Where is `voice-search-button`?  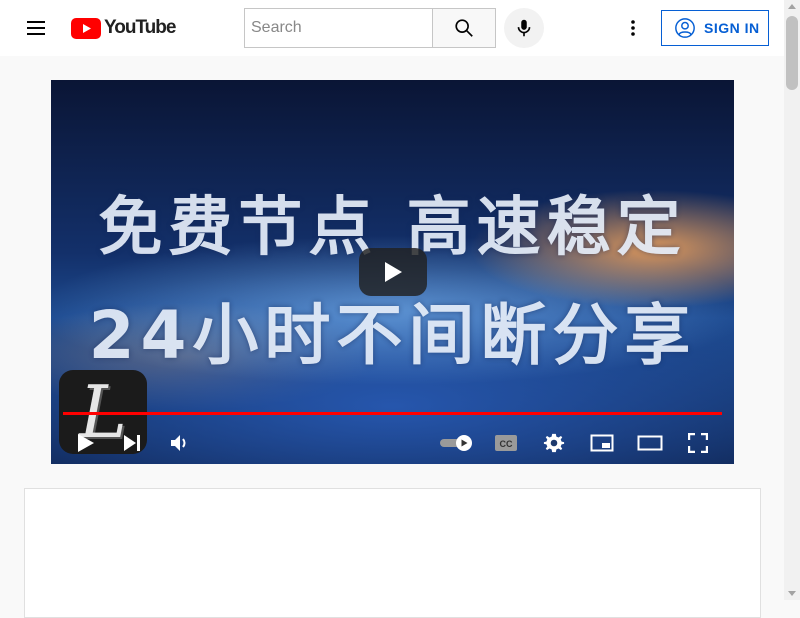
voice-search-button is located at coordinates (524, 28).